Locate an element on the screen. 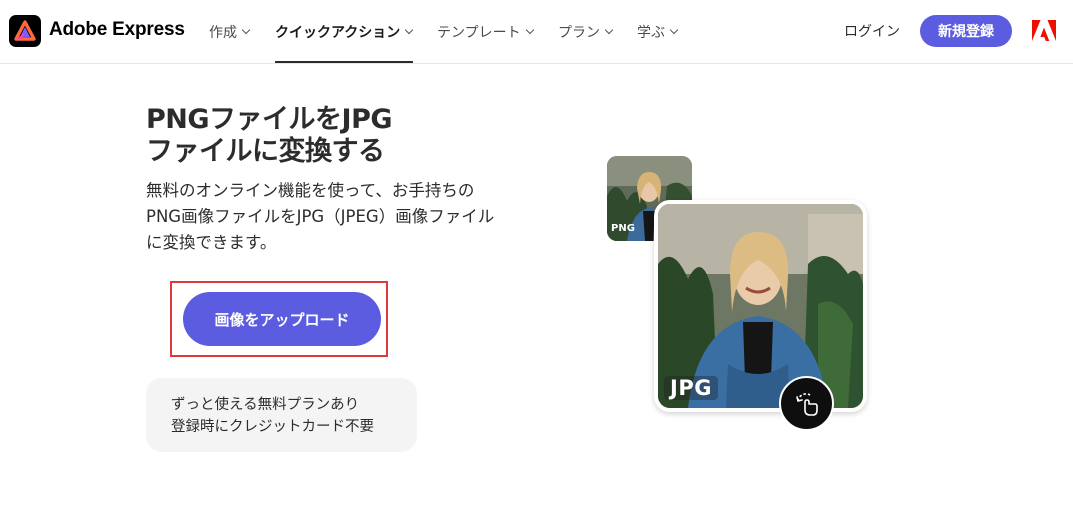 This screenshot has width=1073, height=508. nav-learn: 学ぶ is located at coordinates (658, 32).